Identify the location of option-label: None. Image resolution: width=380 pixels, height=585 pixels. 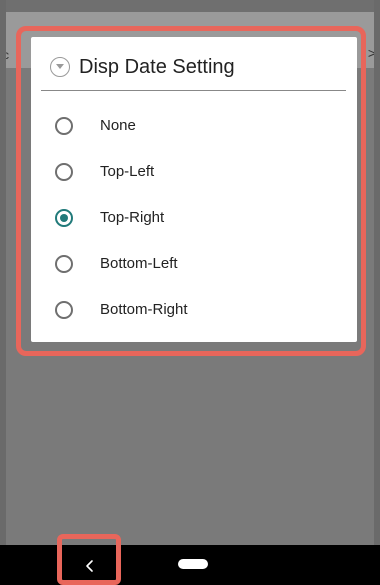
(118, 125).